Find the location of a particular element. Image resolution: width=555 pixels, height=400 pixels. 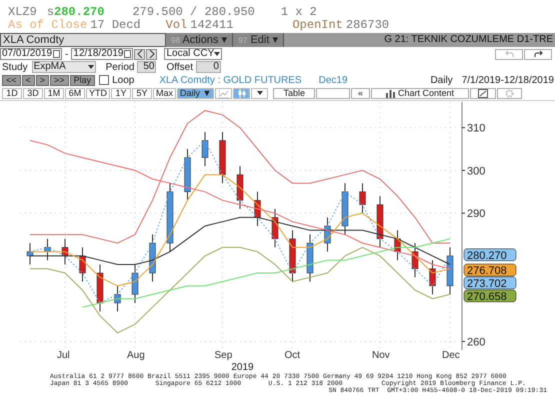

currency-dropdown: Local CCY is located at coordinates (193, 54).